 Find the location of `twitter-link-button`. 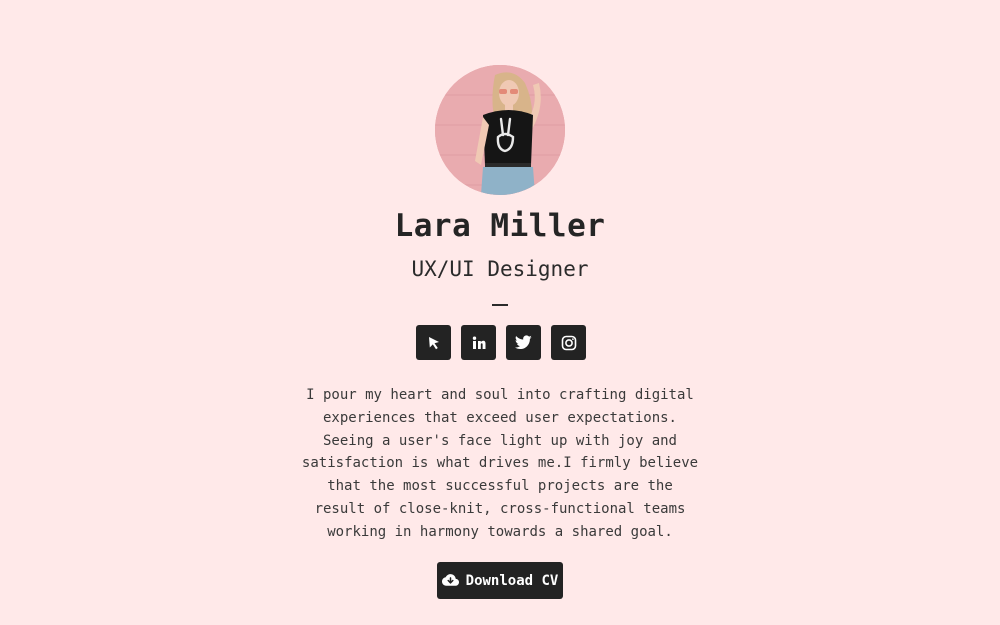

twitter-link-button is located at coordinates (523, 342).